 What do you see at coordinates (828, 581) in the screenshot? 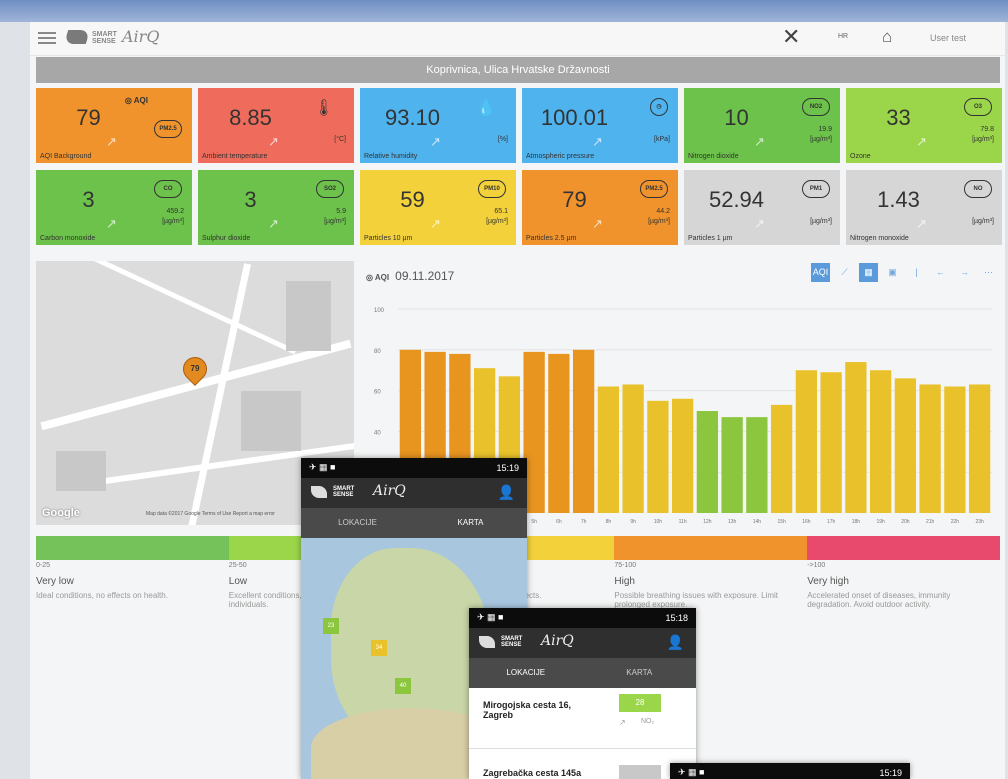
I see `aqi-level-name: Very high` at bounding box center [828, 581].